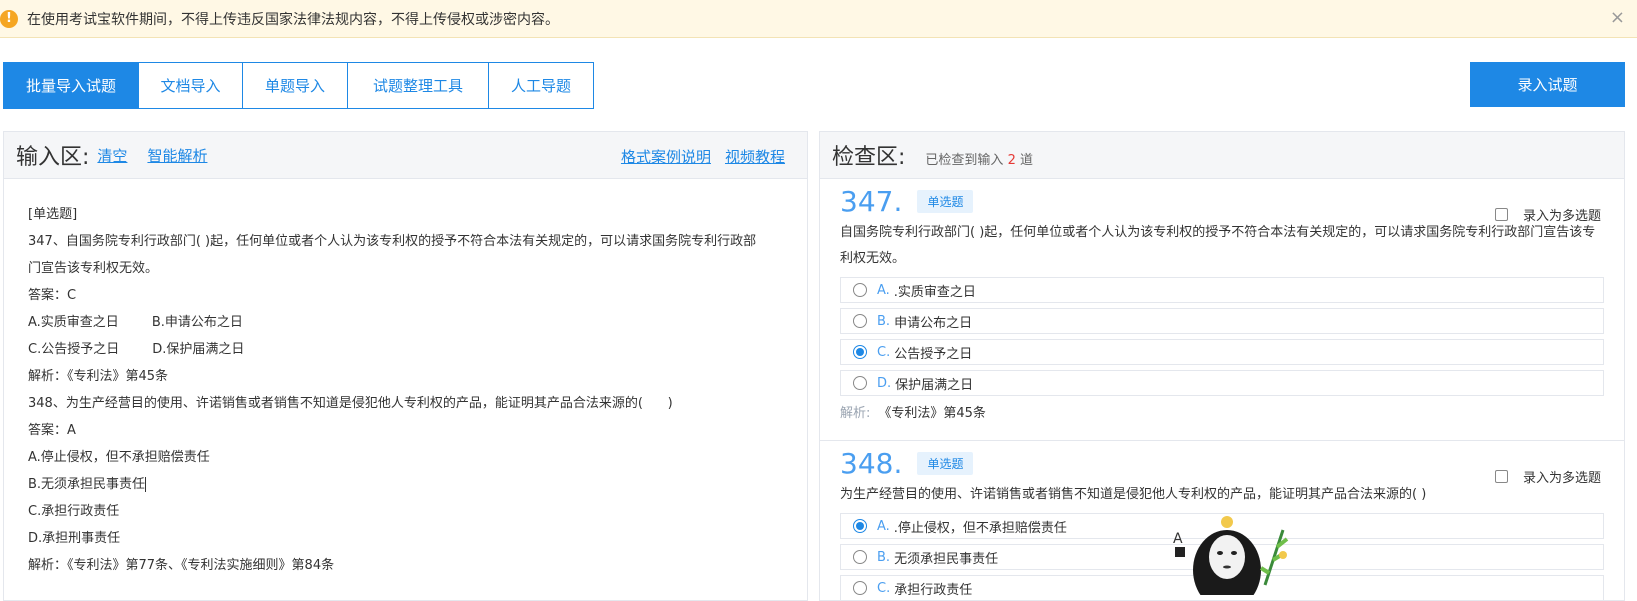 The image size is (1637, 601). I want to click on tab-manual-import: 人工导题, so click(541, 85).